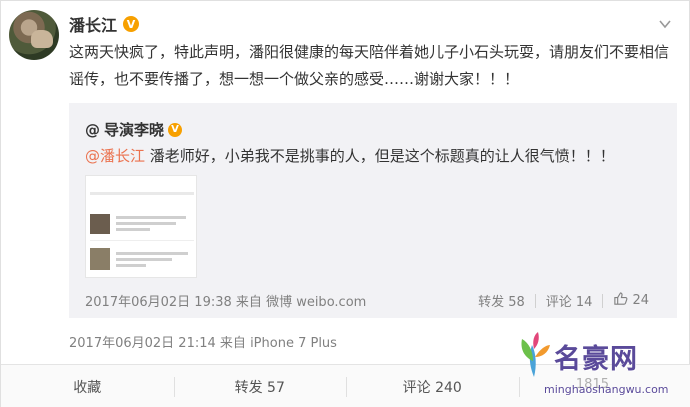  What do you see at coordinates (142, 240) in the screenshot?
I see `thumbnail-divider` at bounding box center [142, 240].